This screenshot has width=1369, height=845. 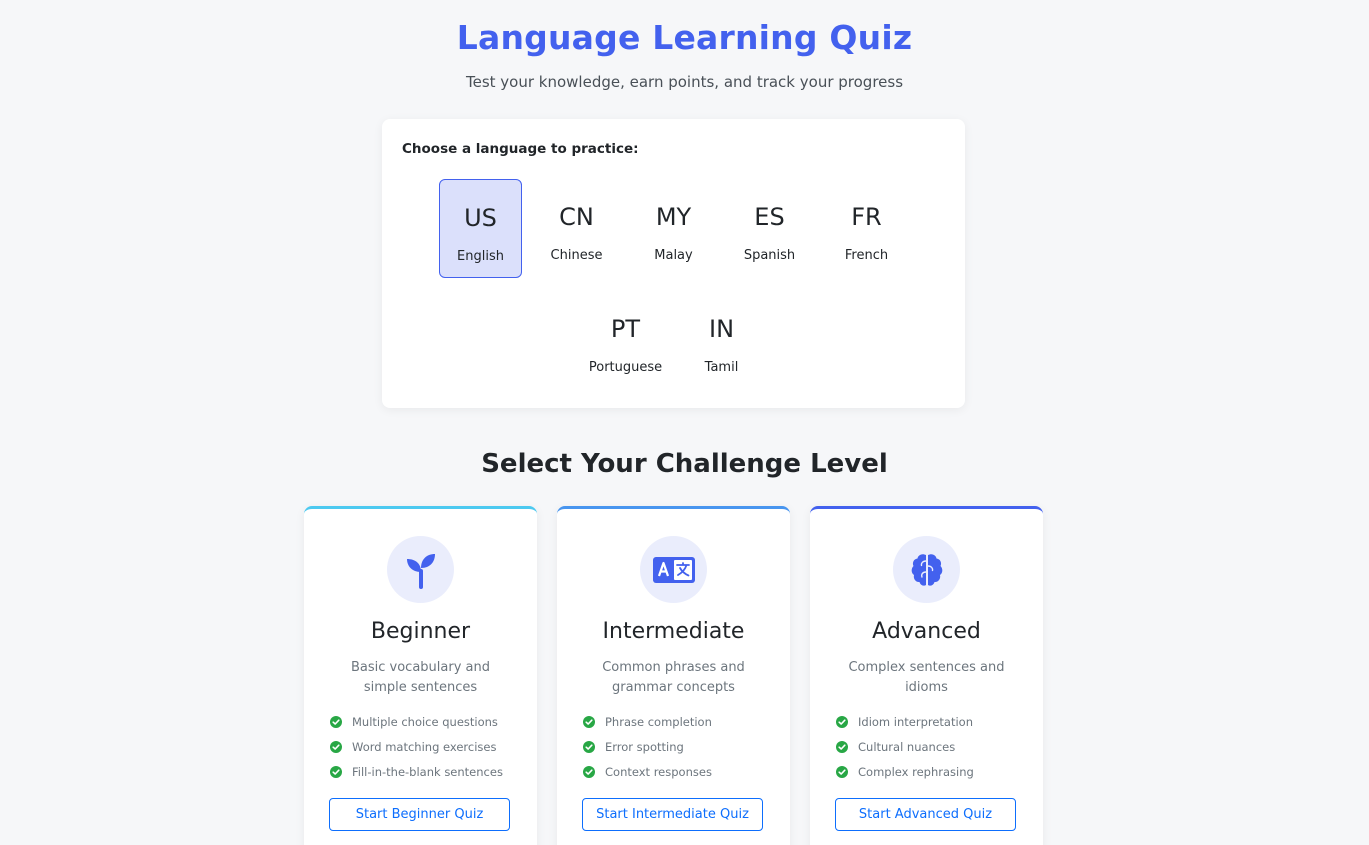 I want to click on language-option-chinese: CN Chinese, so click(x=576, y=227).